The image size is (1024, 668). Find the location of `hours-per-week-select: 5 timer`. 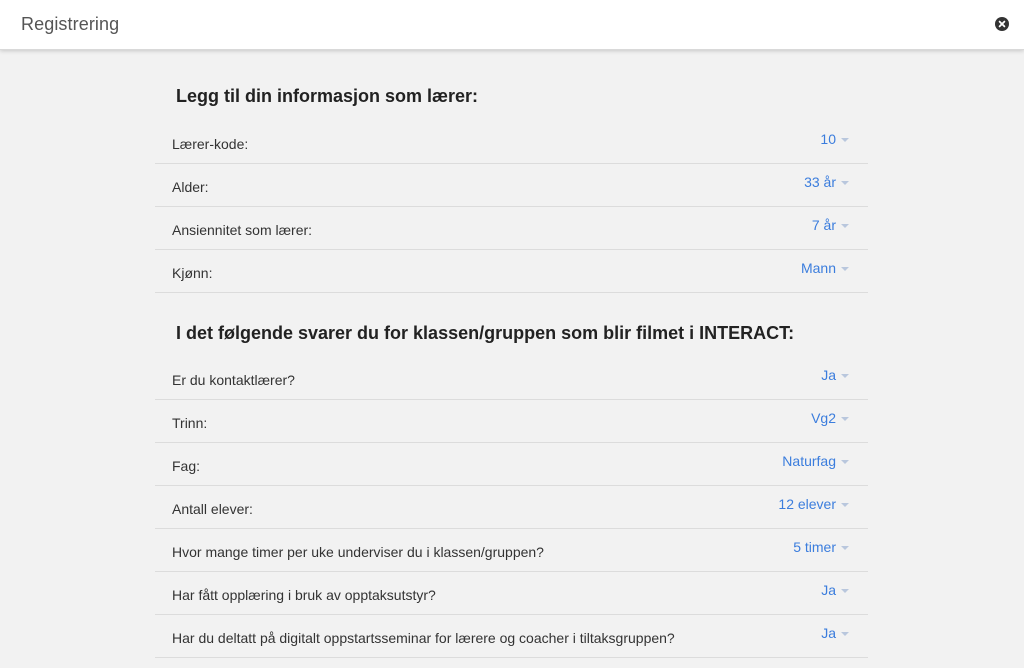

hours-per-week-select: 5 timer is located at coordinates (821, 547).